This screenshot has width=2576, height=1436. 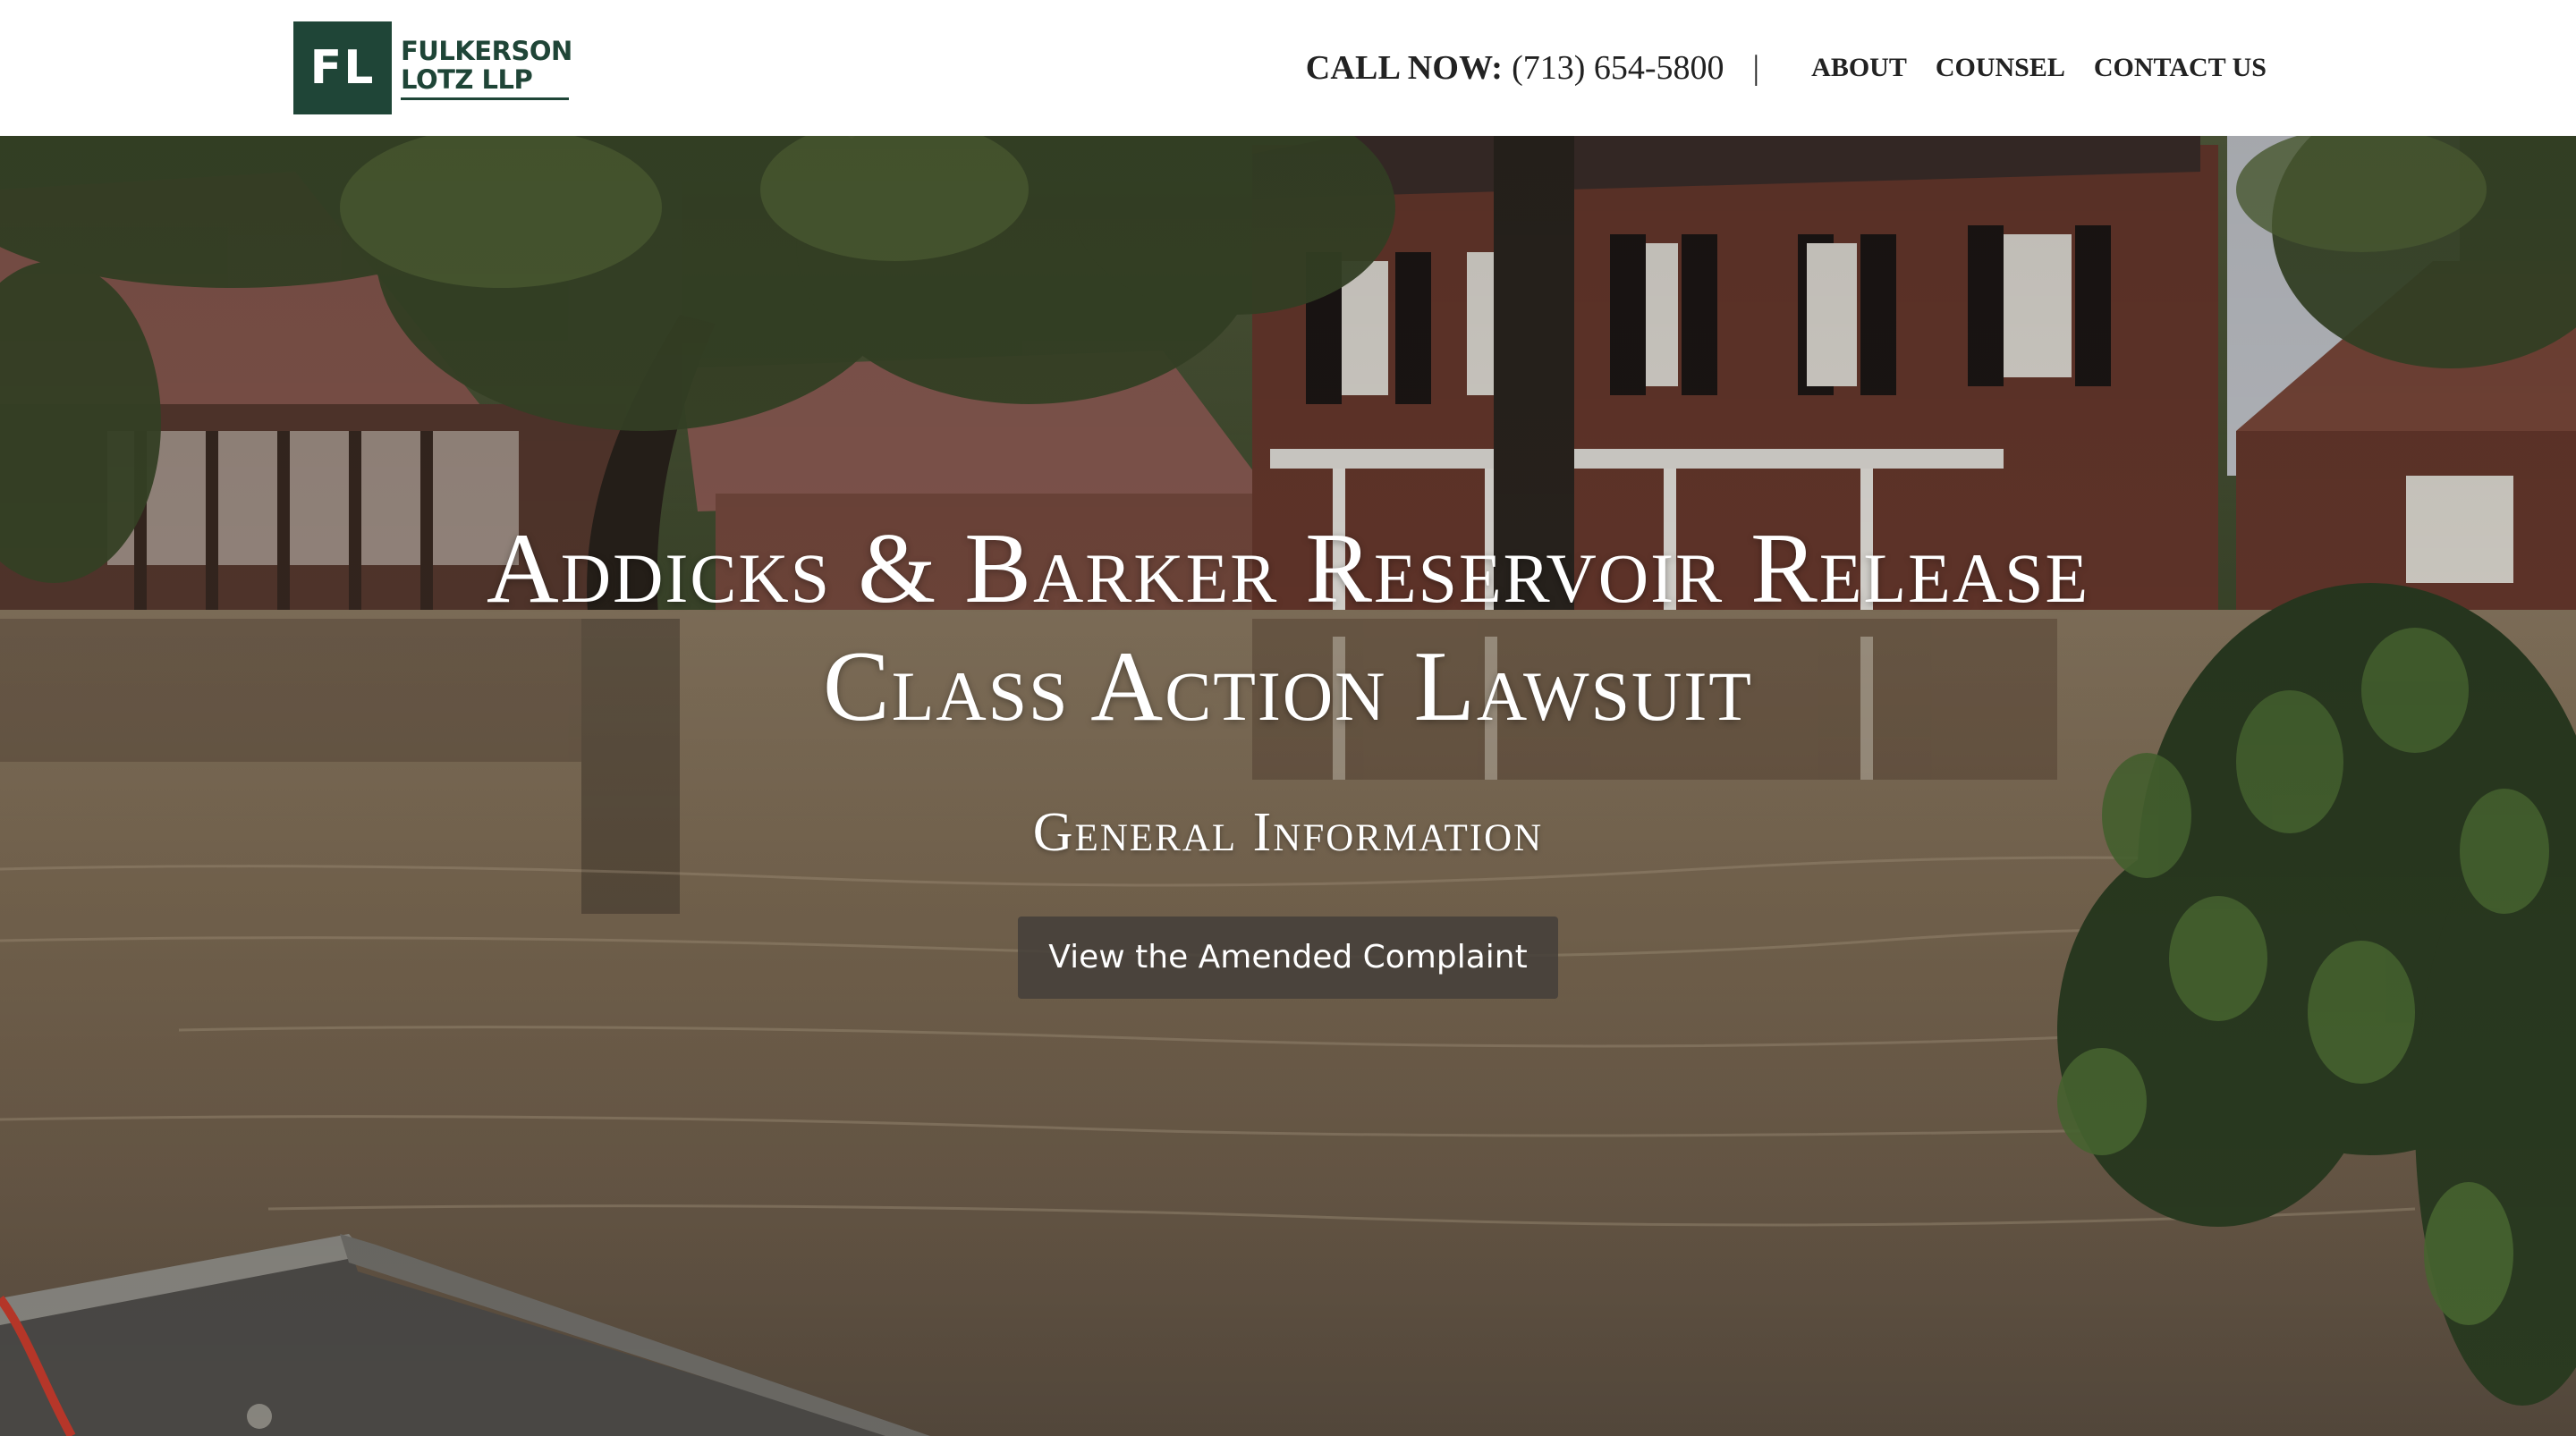 What do you see at coordinates (485, 98) in the screenshot?
I see `logo-underline` at bounding box center [485, 98].